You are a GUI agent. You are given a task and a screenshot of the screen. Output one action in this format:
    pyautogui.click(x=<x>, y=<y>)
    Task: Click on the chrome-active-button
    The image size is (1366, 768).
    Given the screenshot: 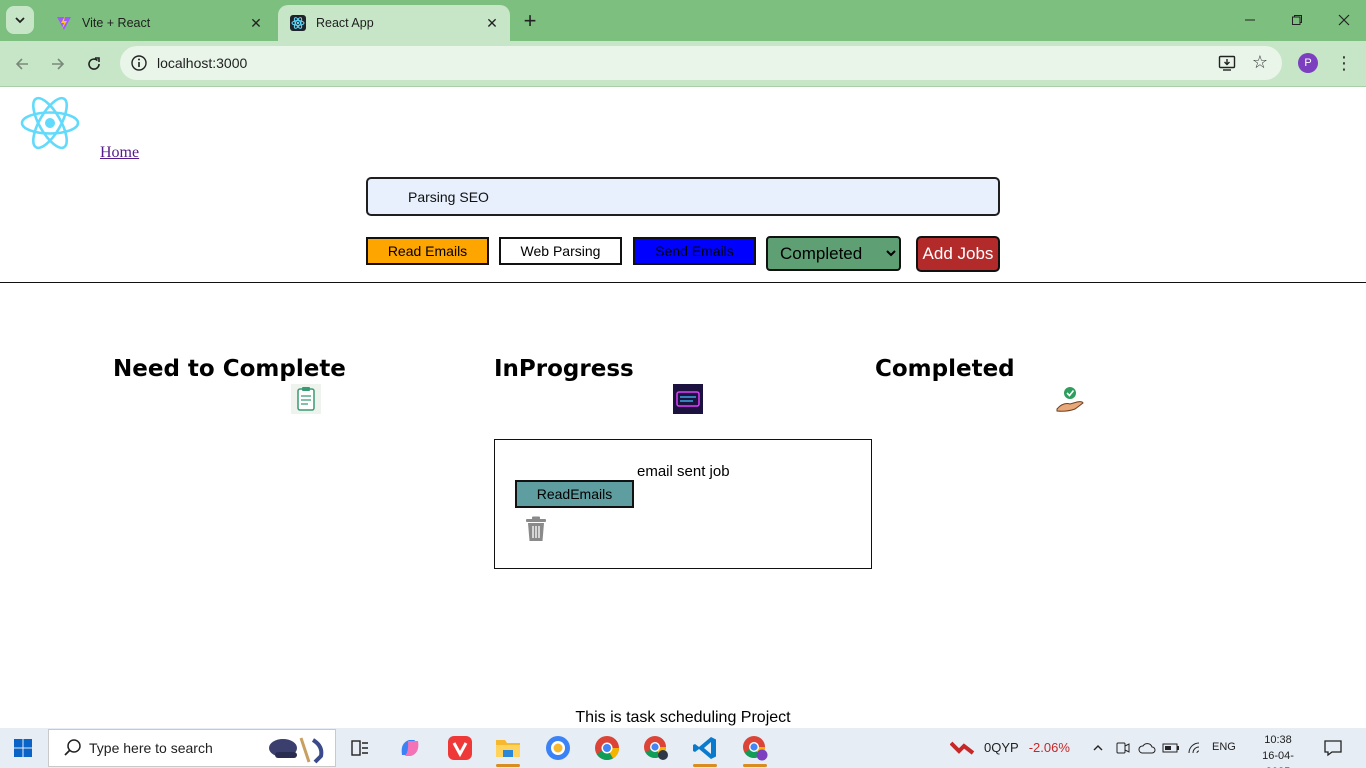 What is the action you would take?
    pyautogui.click(x=755, y=749)
    